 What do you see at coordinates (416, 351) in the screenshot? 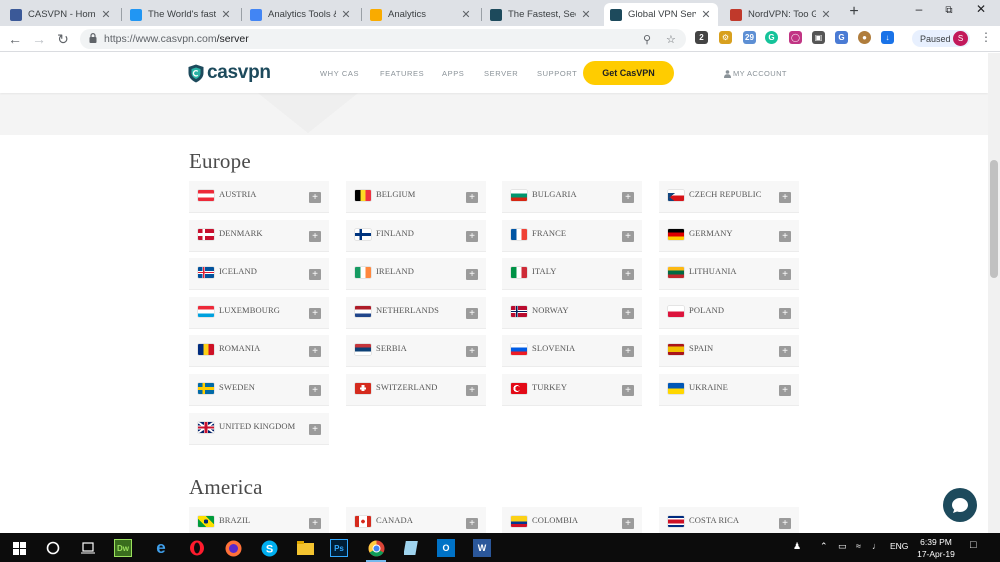
I see `server-card-serbia: SERBIA +` at bounding box center [416, 351].